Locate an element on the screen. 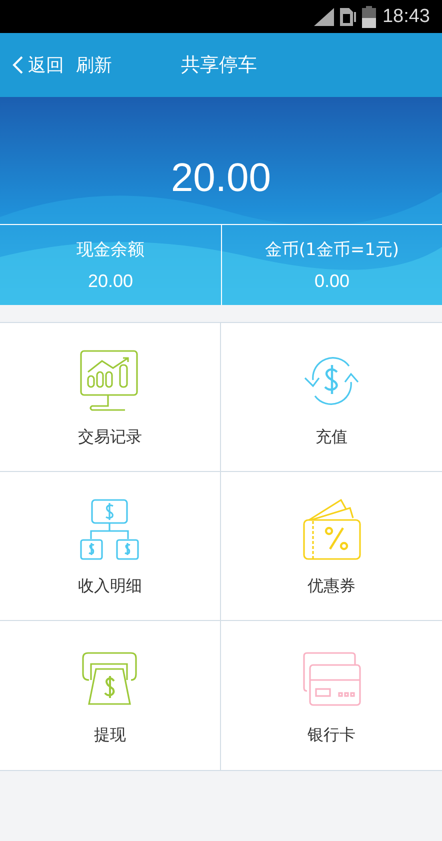 This screenshot has height=841, width=442. menu-tile: 收入明细 is located at coordinates (110, 546).